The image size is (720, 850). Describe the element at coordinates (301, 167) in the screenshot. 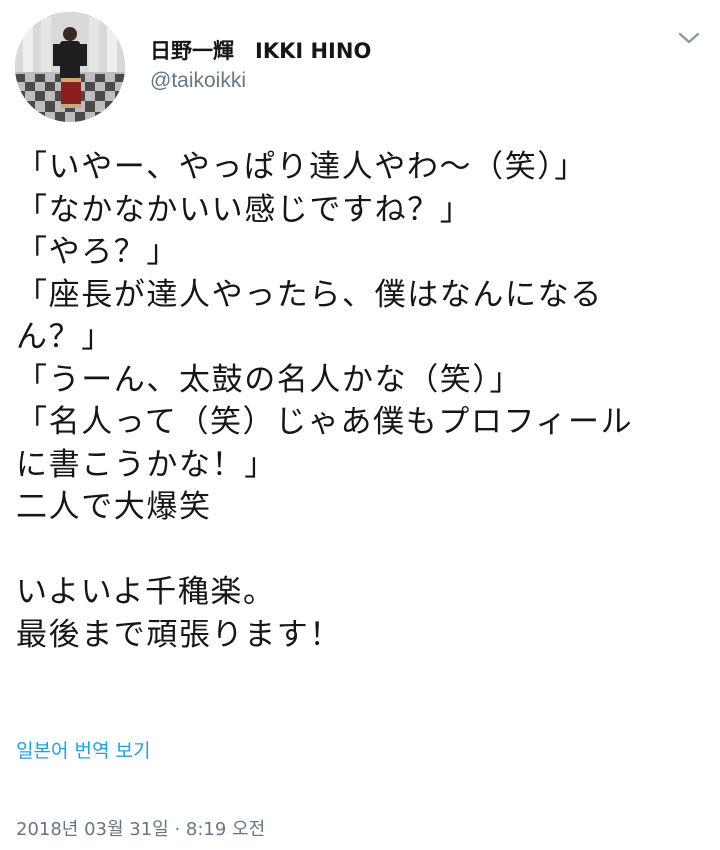

I see `tweet-text-line: 「いやー、やっぱり達人やわ～（笑）」` at that location.